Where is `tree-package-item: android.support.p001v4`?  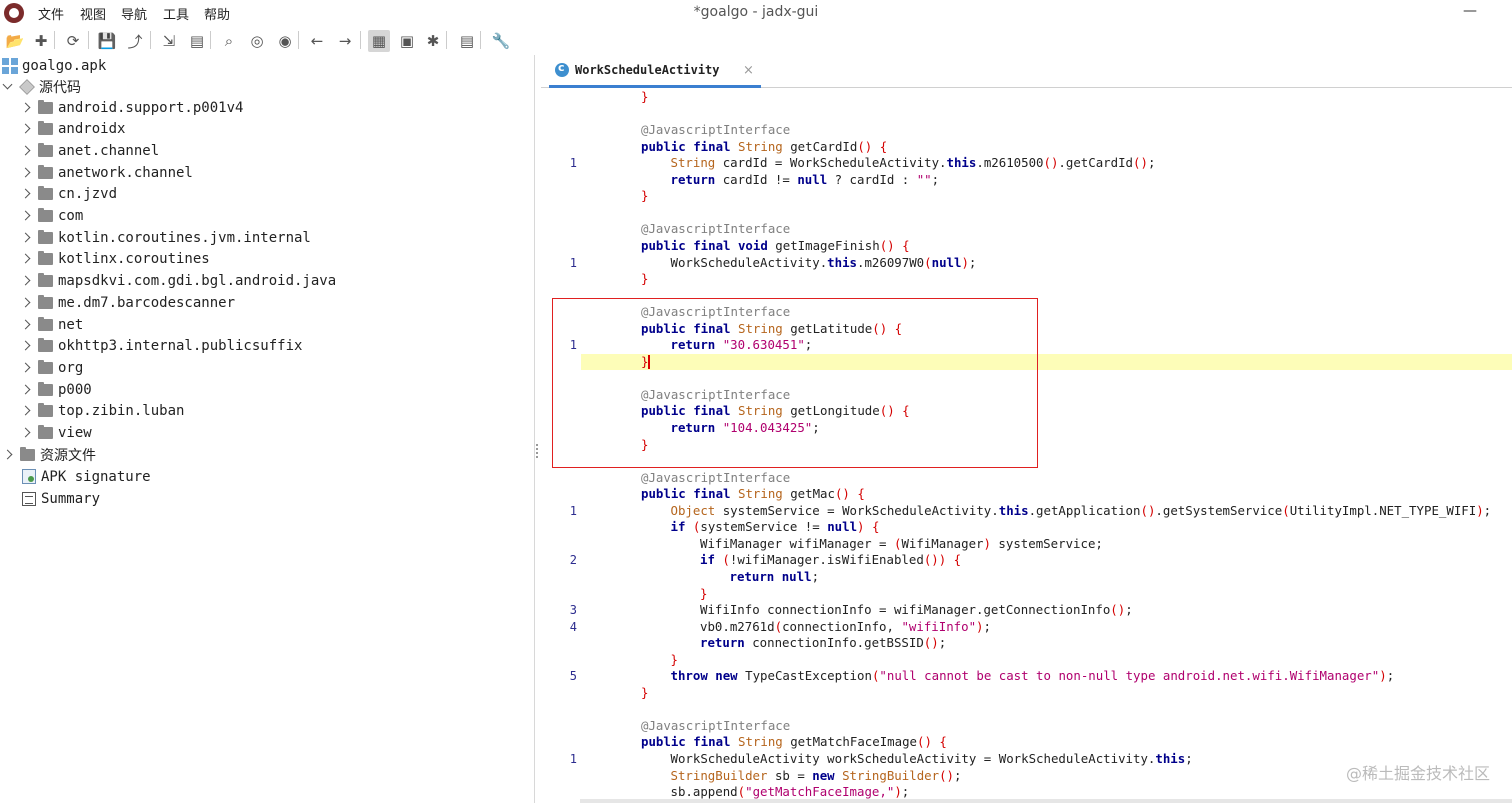 tree-package-item: android.support.p001v4 is located at coordinates (131, 107).